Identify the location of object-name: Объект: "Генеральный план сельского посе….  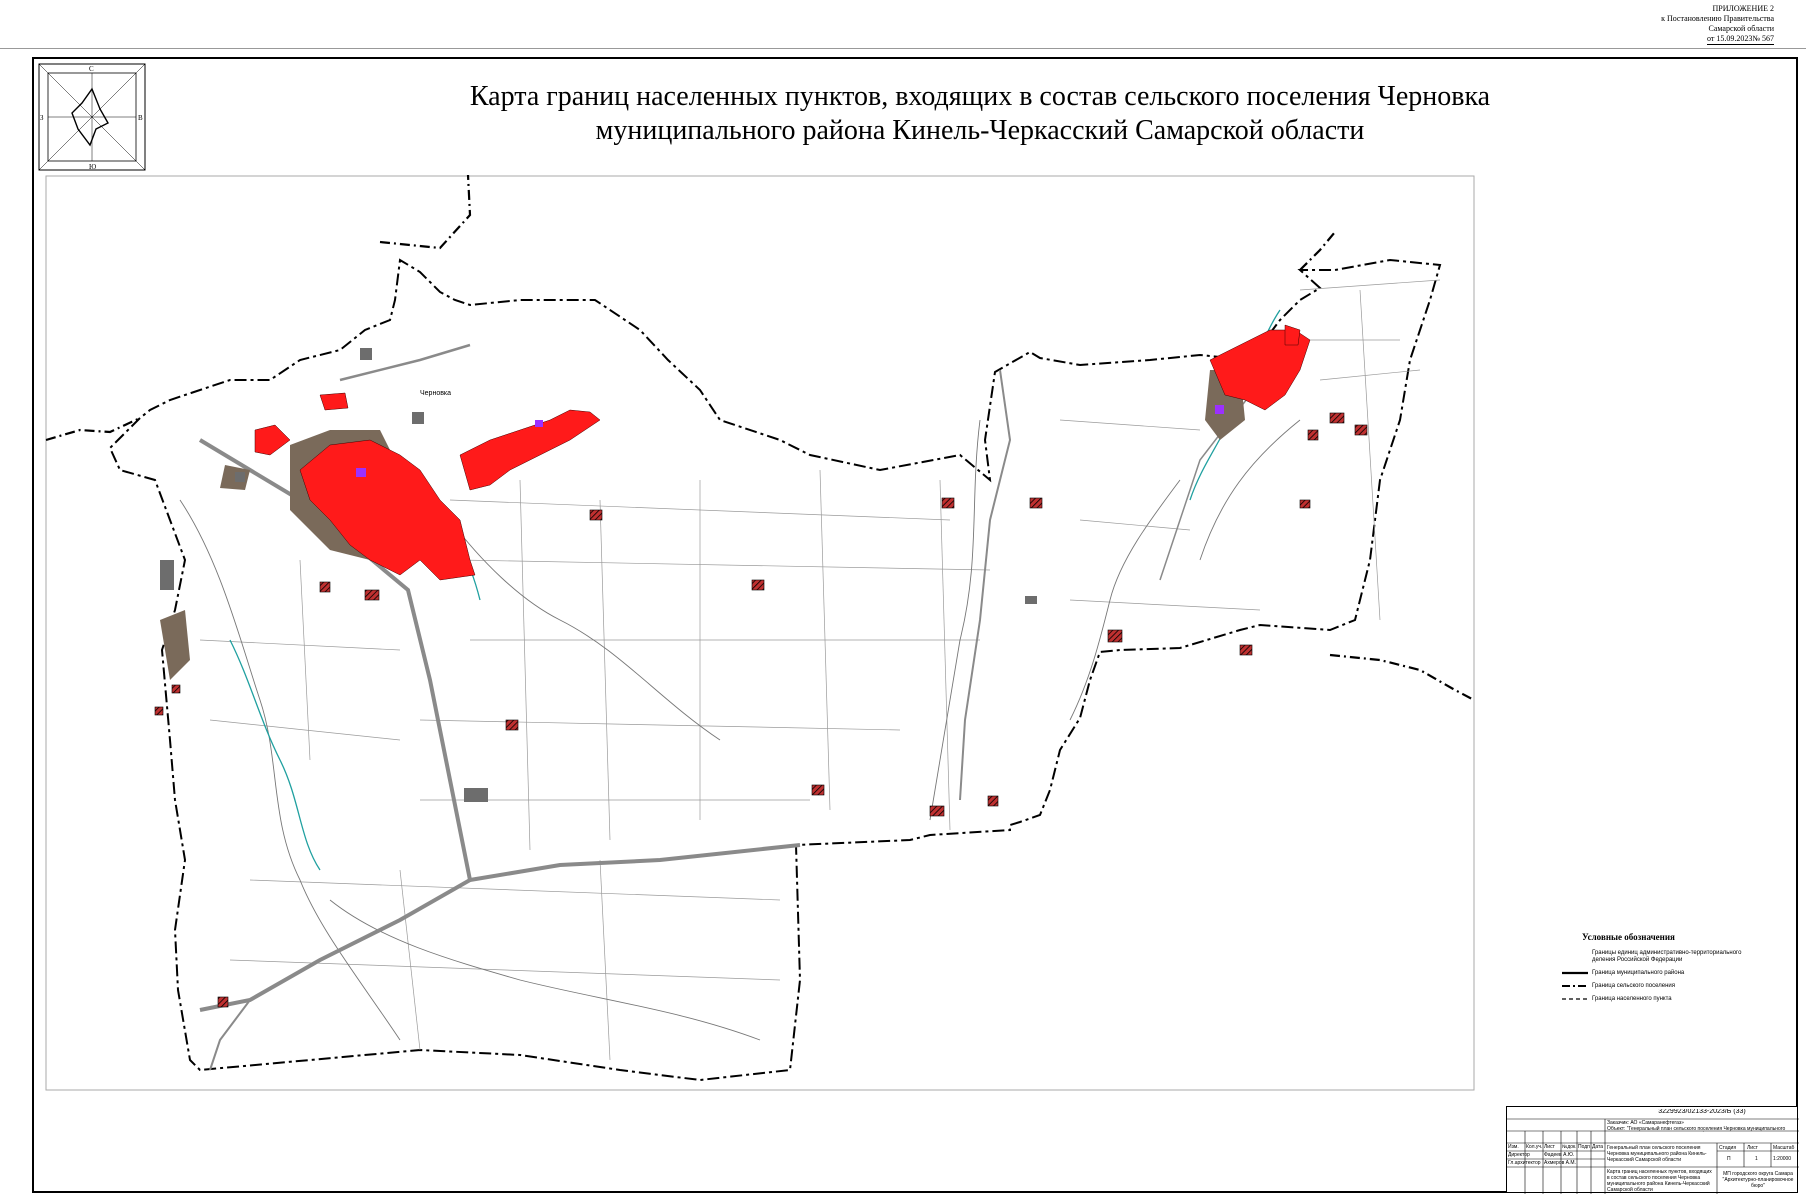
(1696, 1129).